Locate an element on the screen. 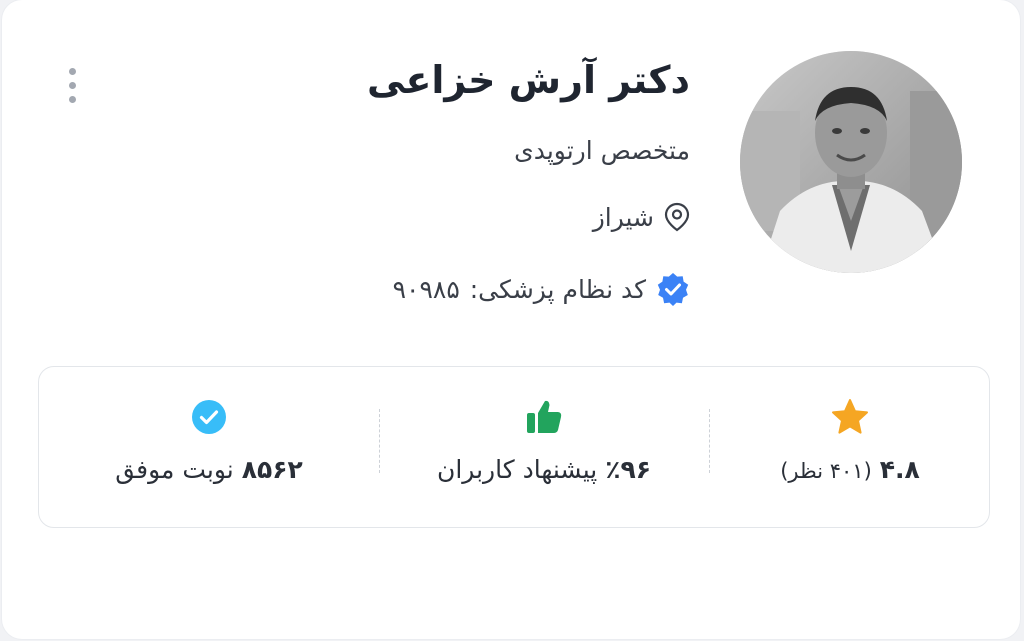 This screenshot has width=1024, height=641. star-icon is located at coordinates (850, 417).